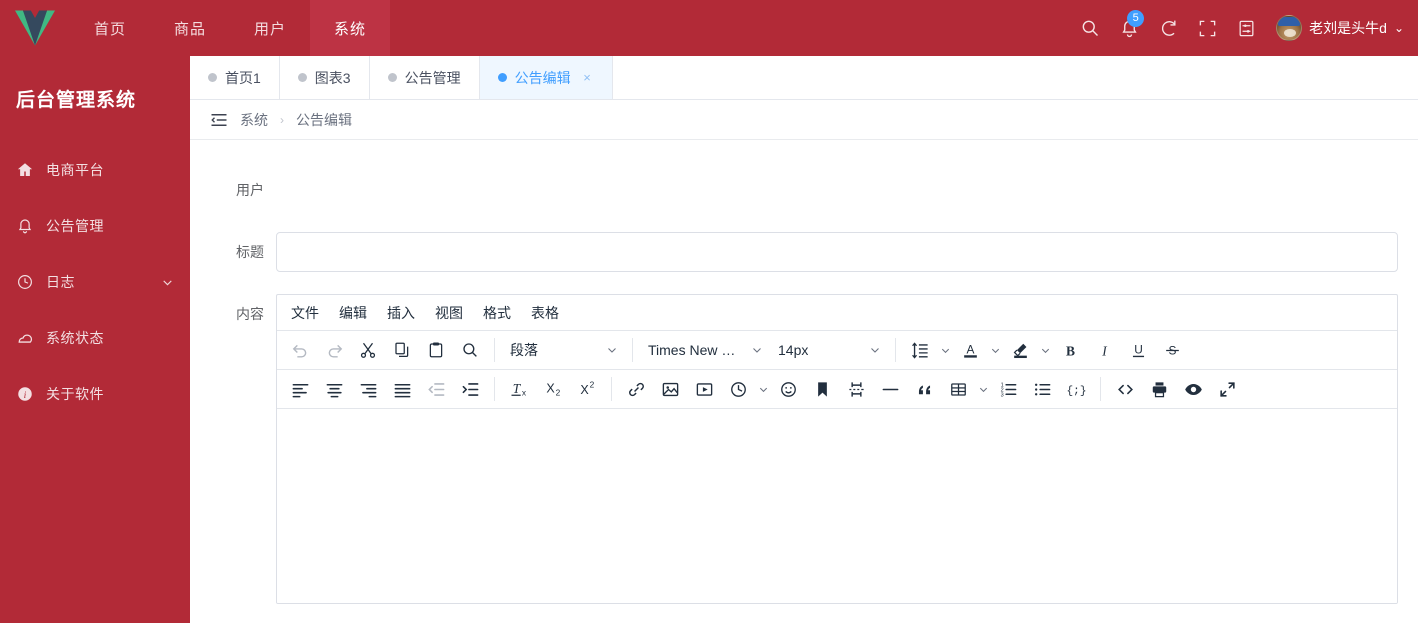 The image size is (1418, 623). I want to click on menu-insert: 插入, so click(401, 313).